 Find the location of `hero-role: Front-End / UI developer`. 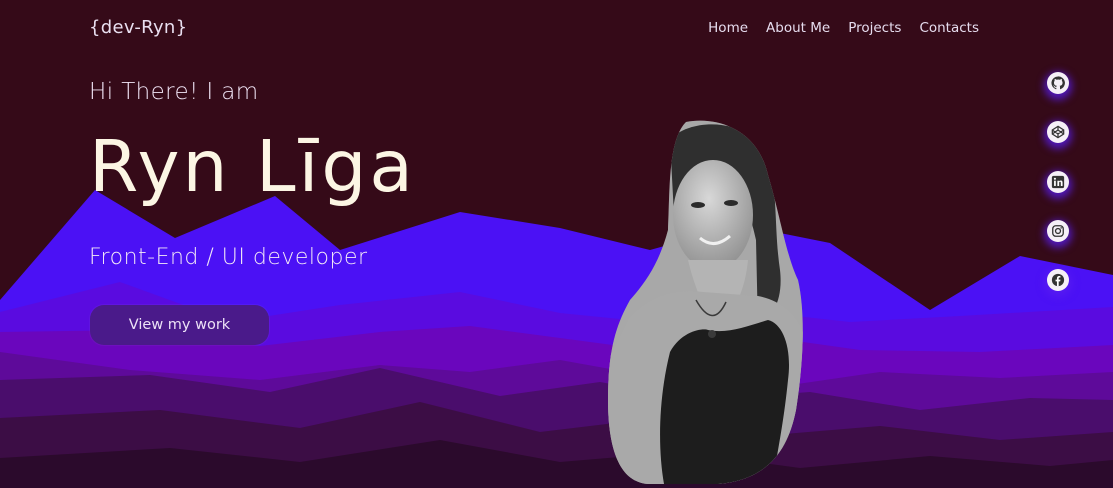

hero-role: Front-End / UI developer is located at coordinates (228, 257).